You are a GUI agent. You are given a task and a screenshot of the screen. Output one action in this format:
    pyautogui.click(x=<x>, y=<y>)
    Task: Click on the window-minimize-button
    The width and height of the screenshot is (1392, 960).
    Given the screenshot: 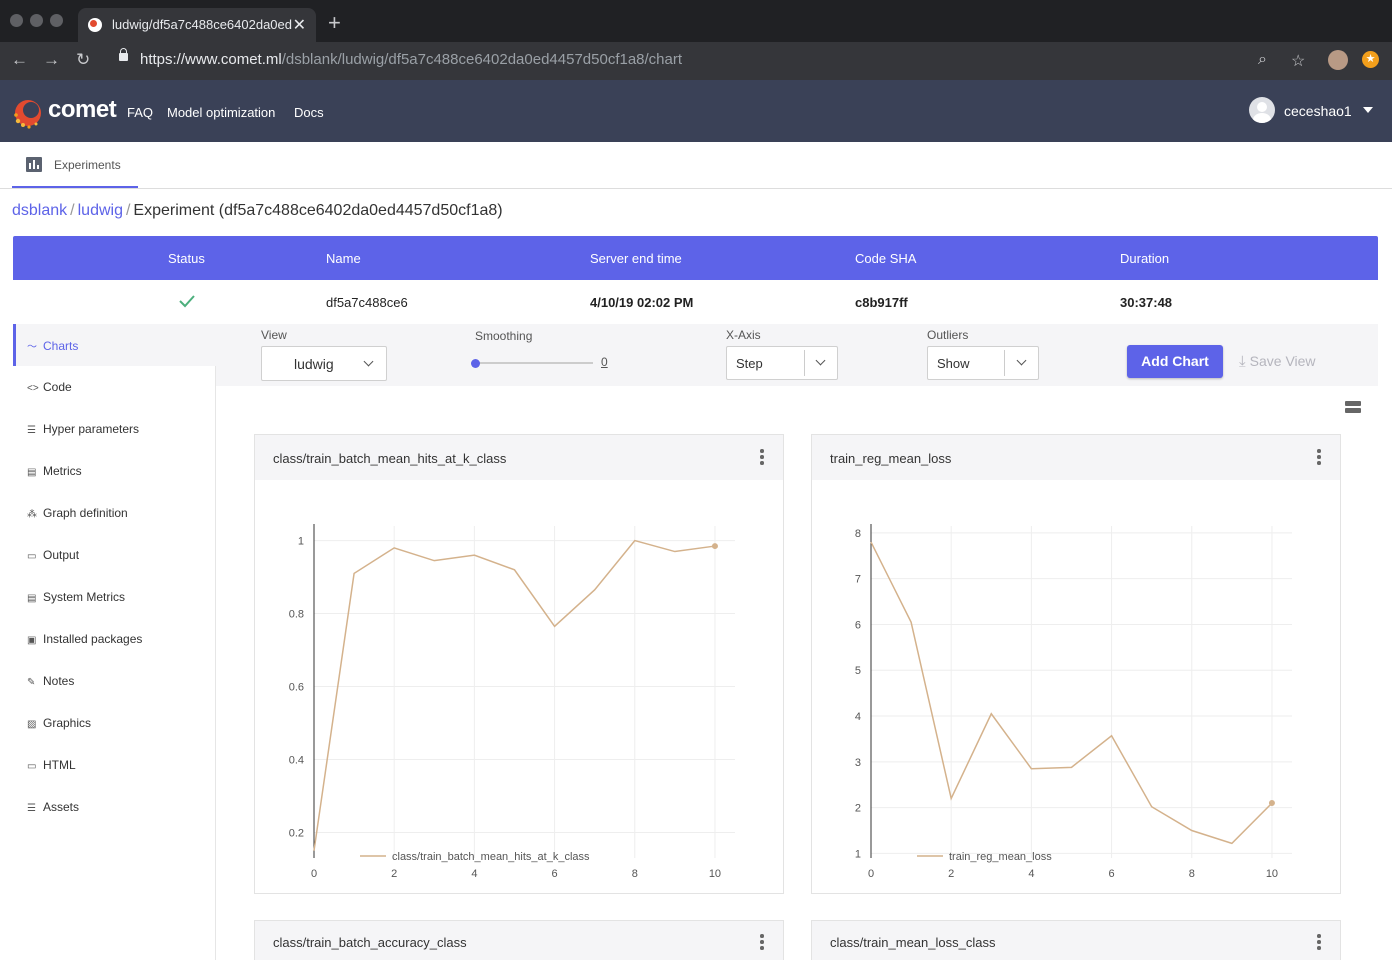 What is the action you would take?
    pyautogui.click(x=36, y=20)
    